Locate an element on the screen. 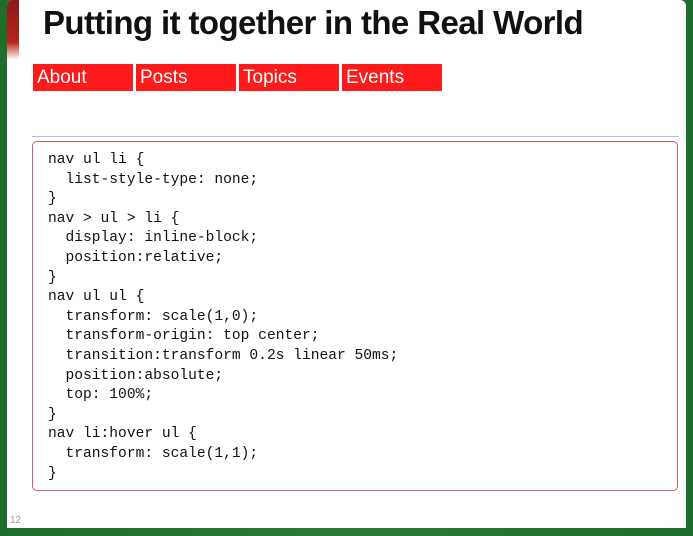  code-line: transform: scale(1,1); is located at coordinates (153, 453).